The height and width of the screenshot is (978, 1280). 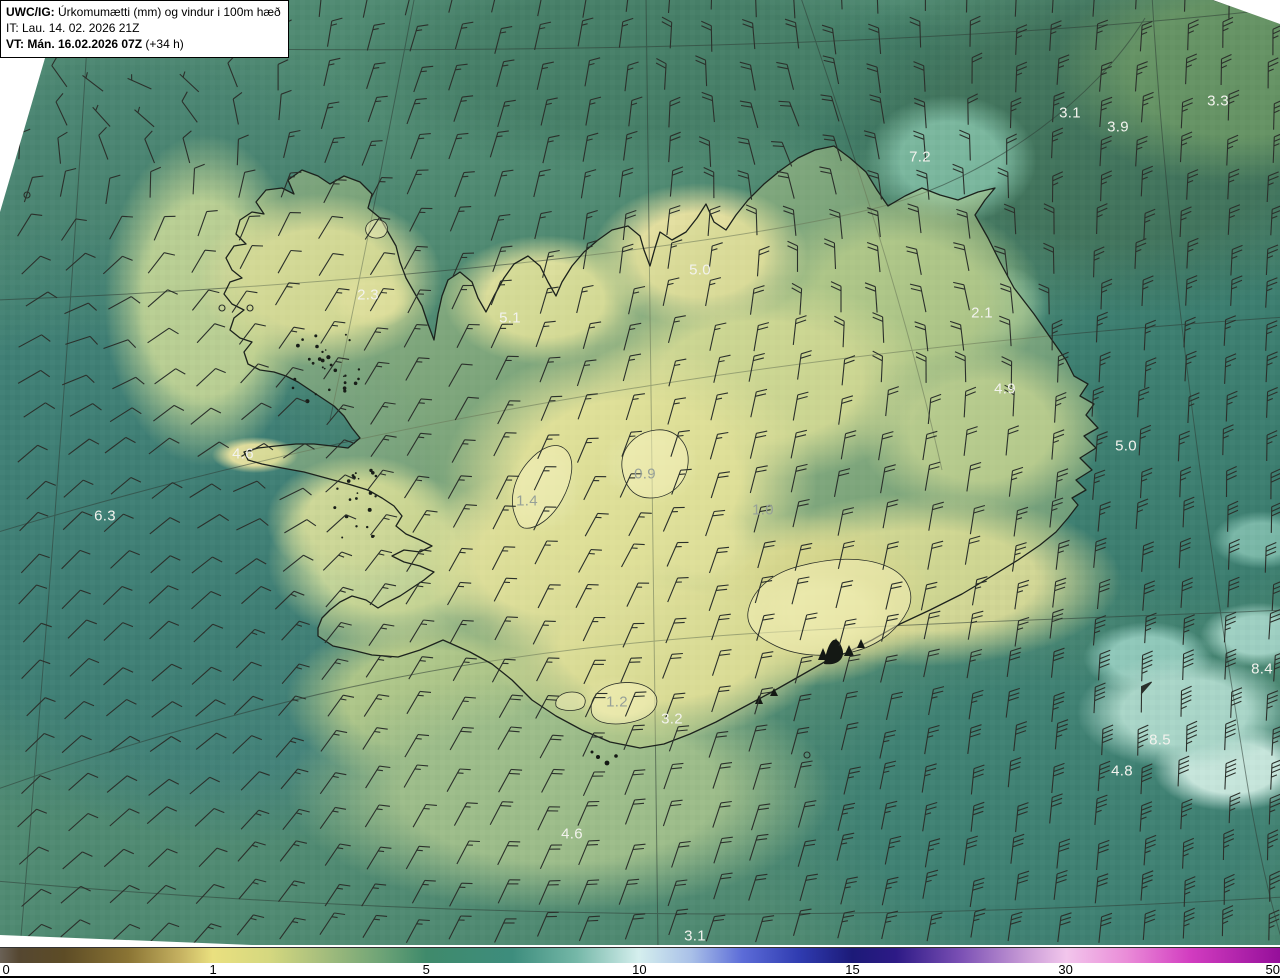 What do you see at coordinates (73, 28) in the screenshot?
I see `title-line-init: IT: Lau. 14. 02. 2026 21Z` at bounding box center [73, 28].